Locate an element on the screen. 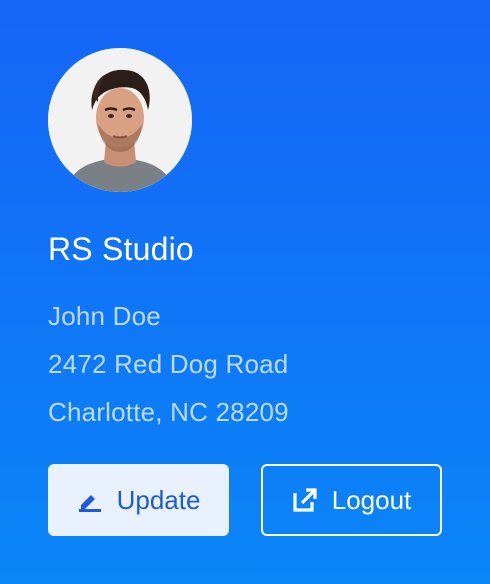  city-state-zip: Charlotte, NC 28209 is located at coordinates (168, 412).